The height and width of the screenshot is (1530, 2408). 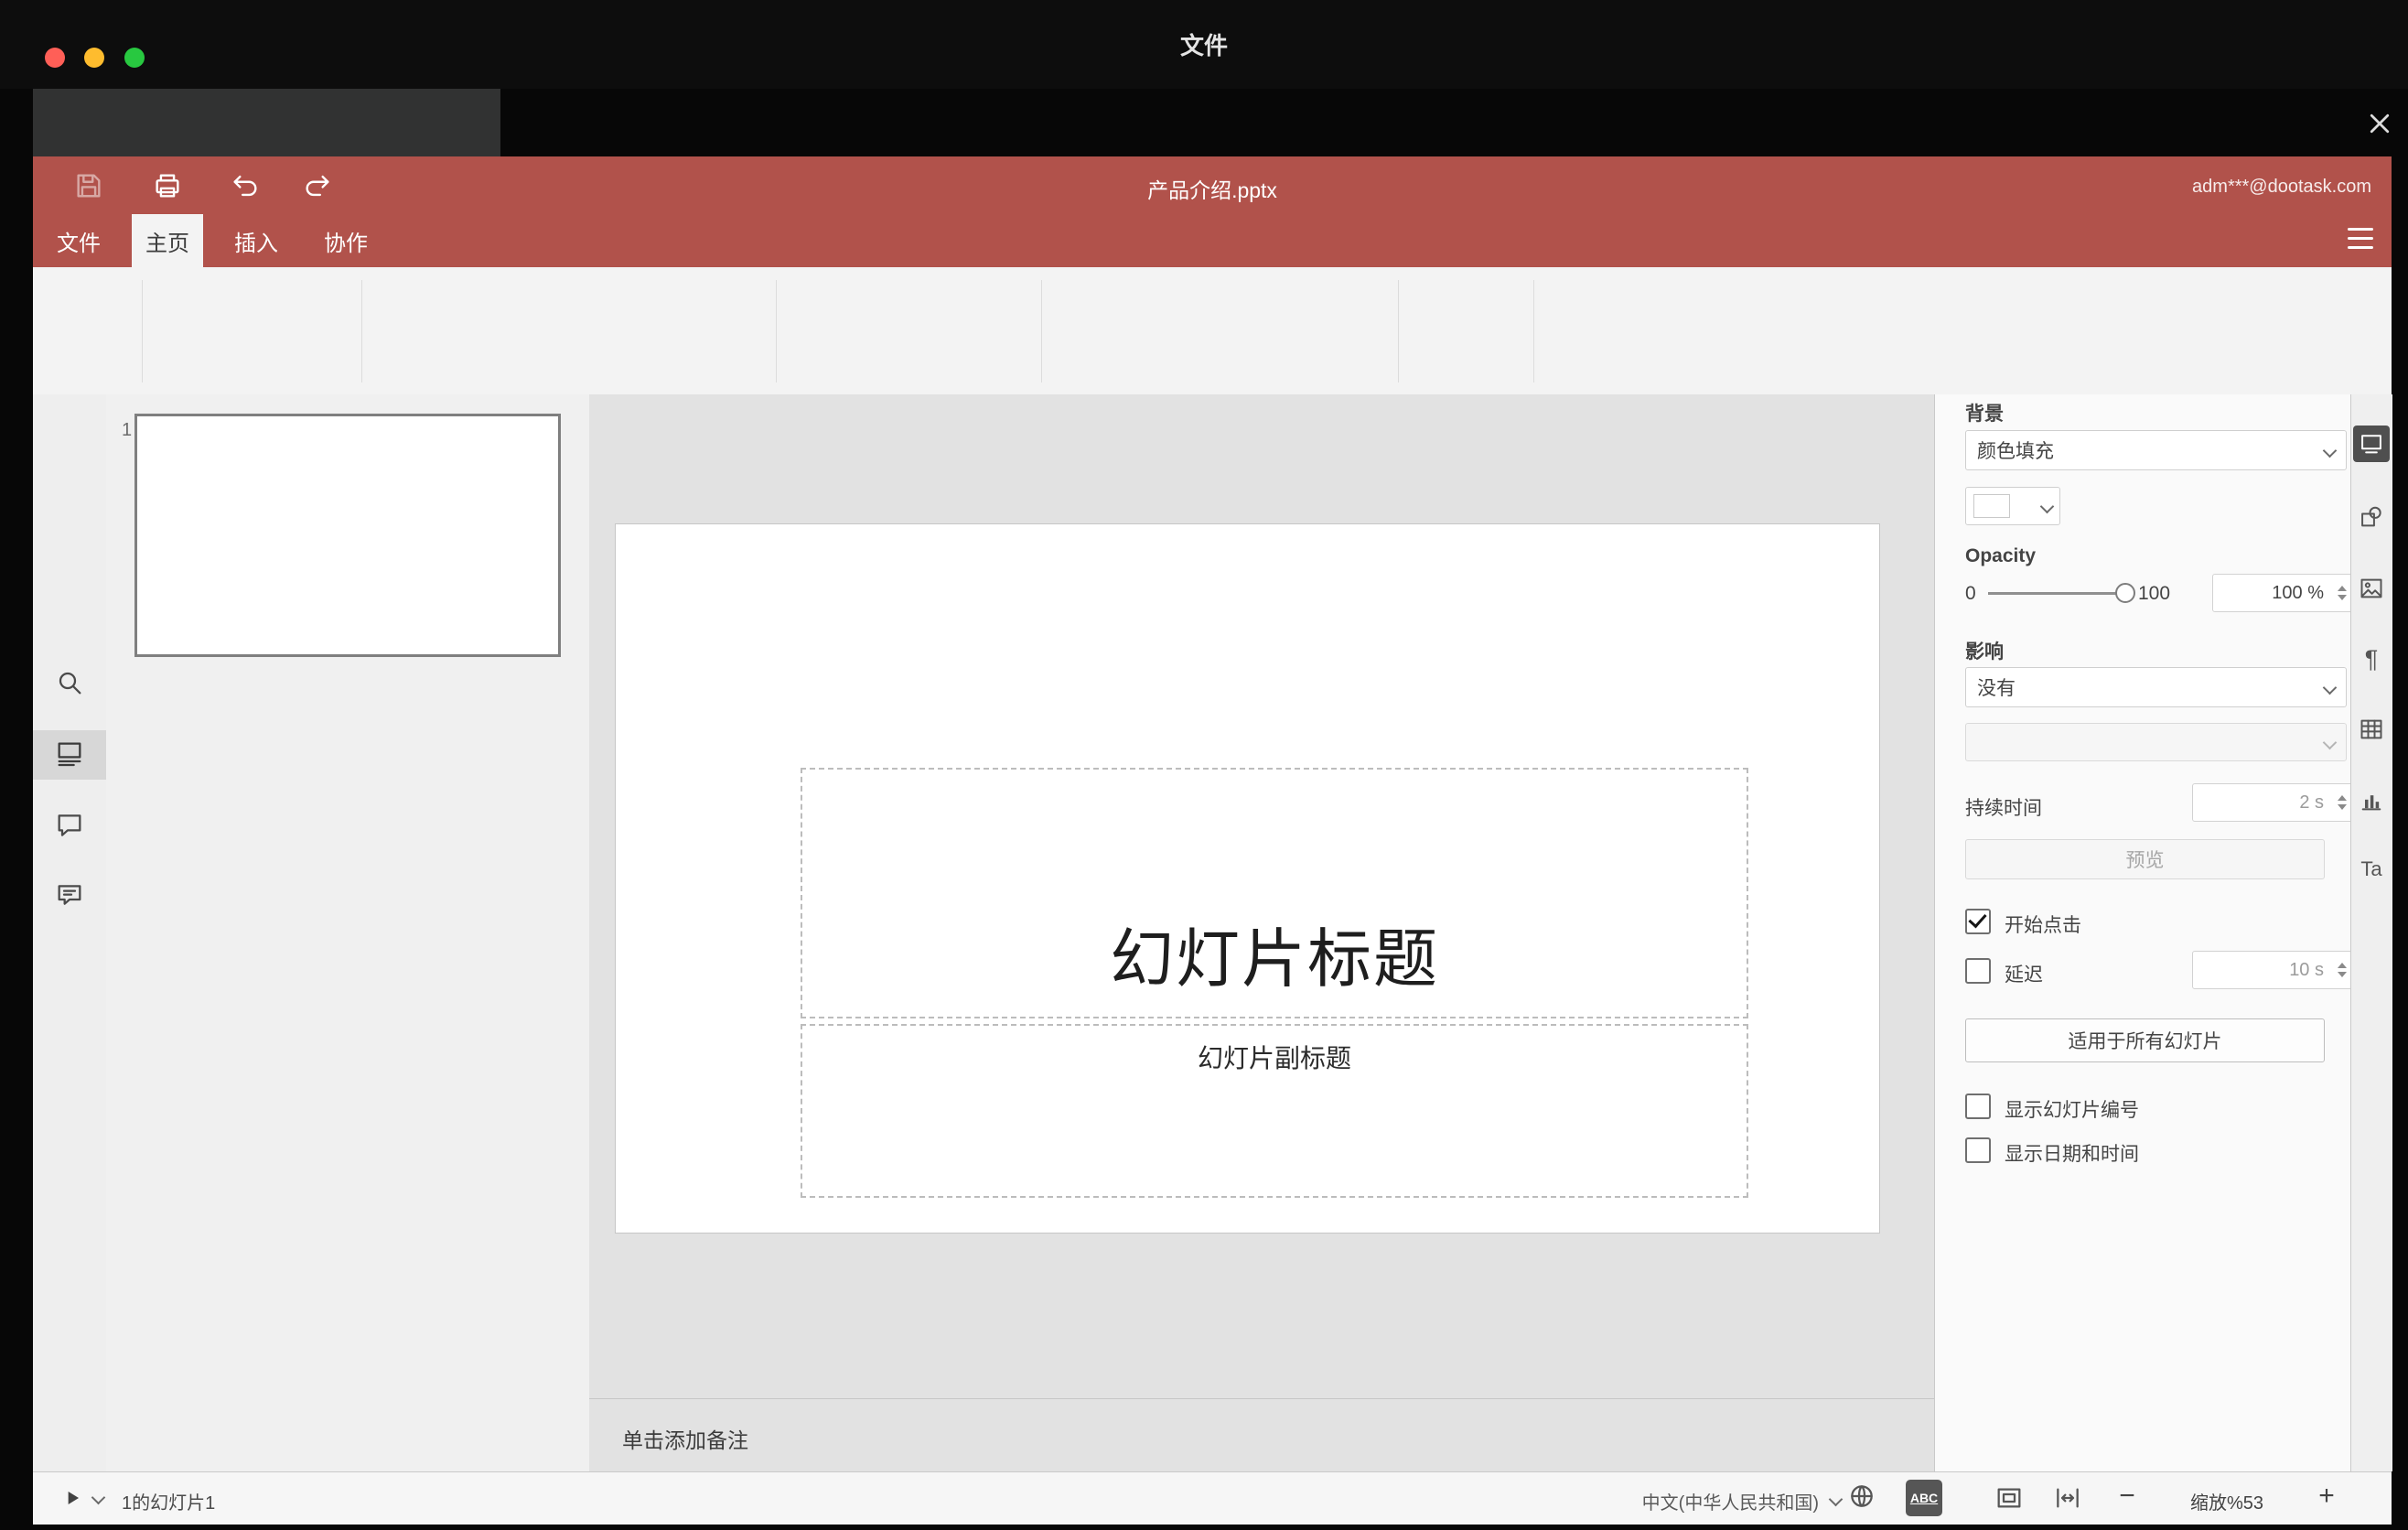 What do you see at coordinates (2326, 1496) in the screenshot?
I see `zoom-in-button: +` at bounding box center [2326, 1496].